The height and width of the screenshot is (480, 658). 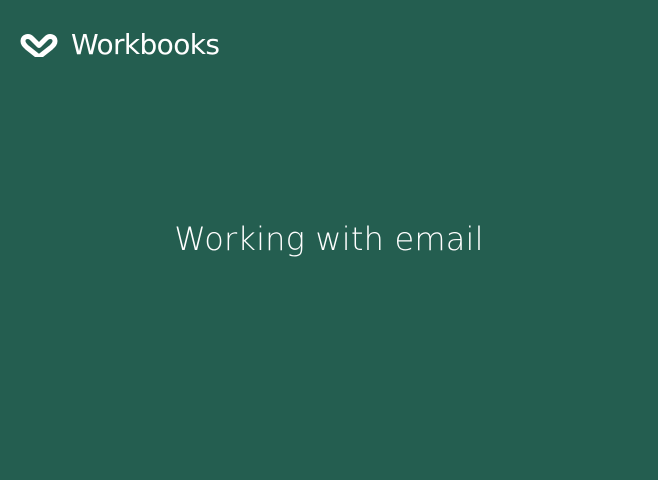 What do you see at coordinates (39, 45) in the screenshot?
I see `workbooks-logo-icon` at bounding box center [39, 45].